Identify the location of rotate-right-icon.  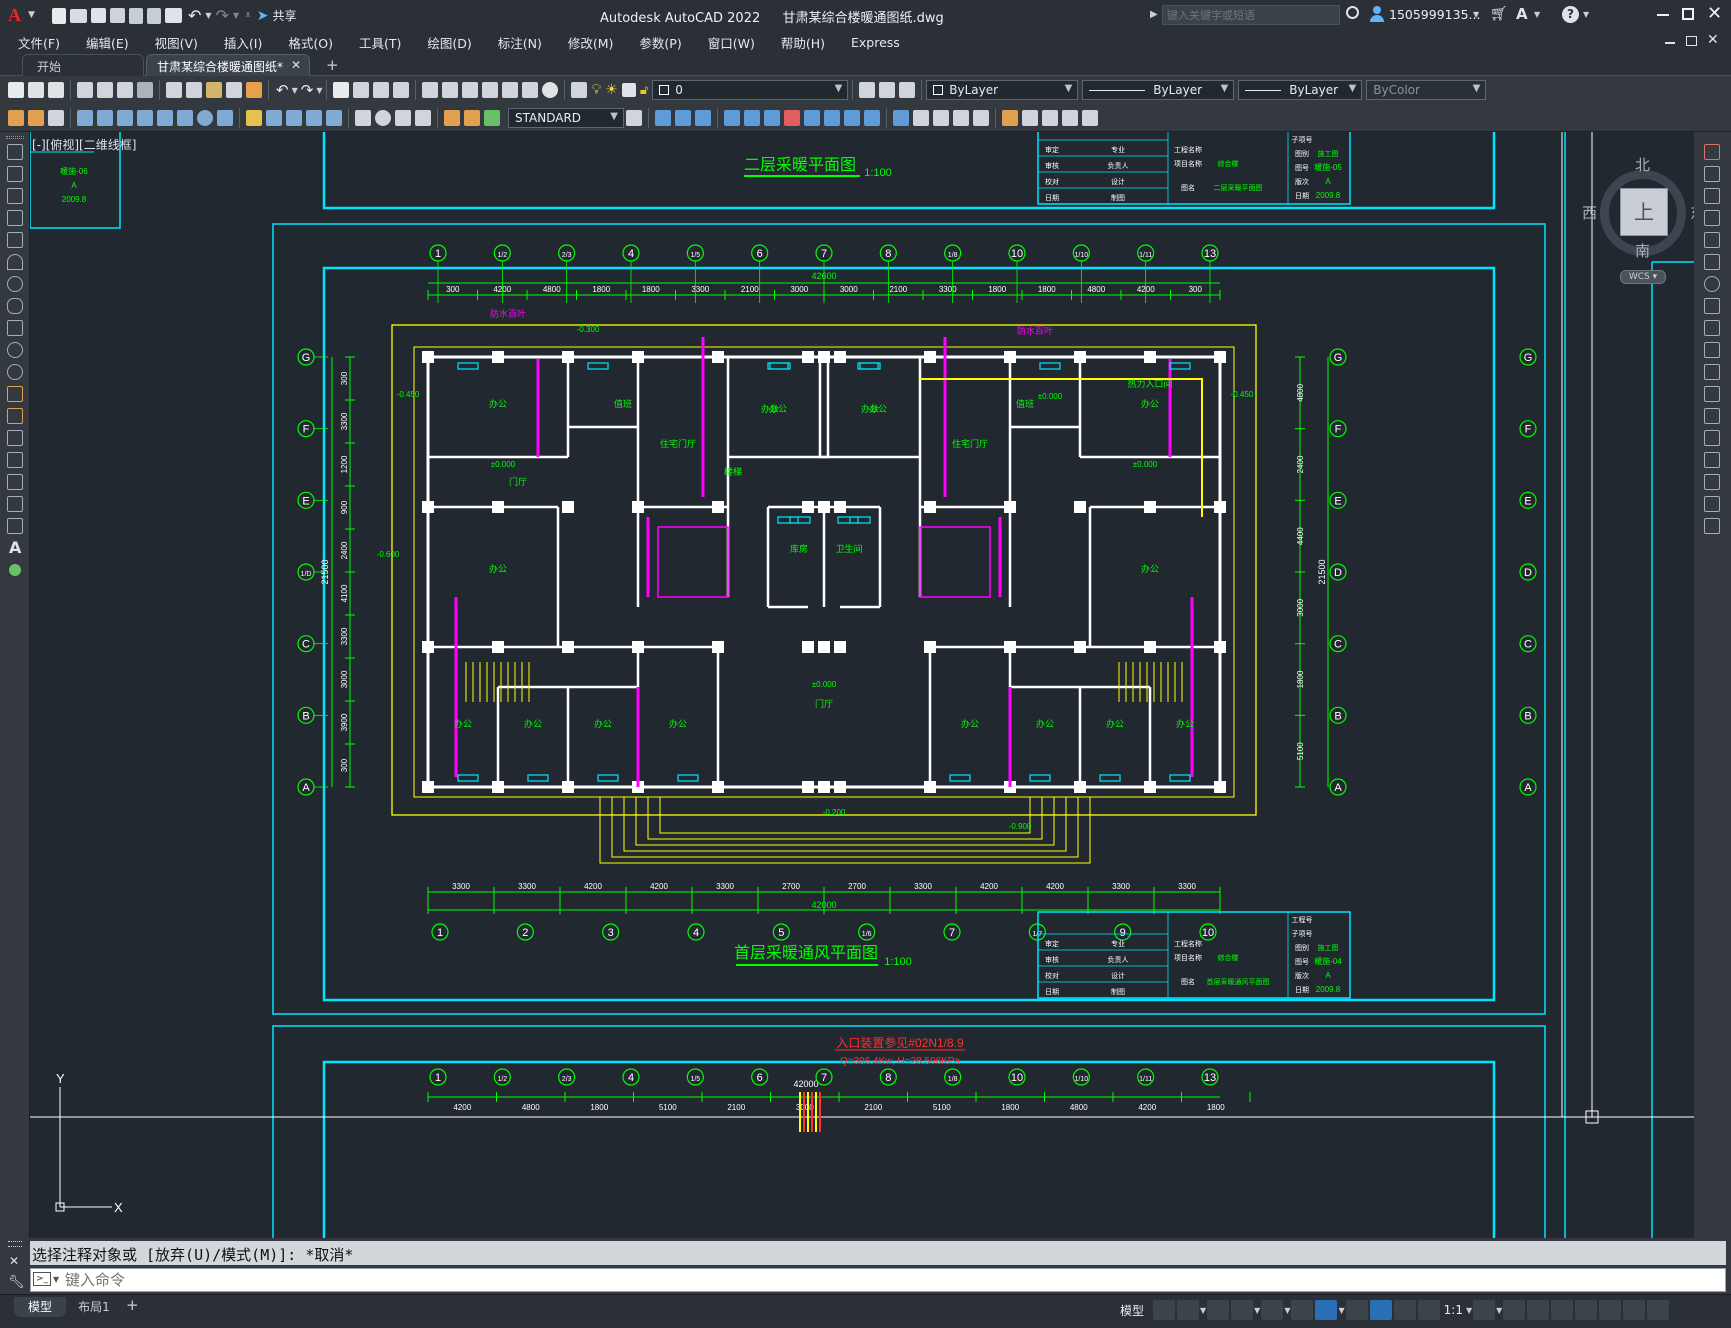
(1712, 284).